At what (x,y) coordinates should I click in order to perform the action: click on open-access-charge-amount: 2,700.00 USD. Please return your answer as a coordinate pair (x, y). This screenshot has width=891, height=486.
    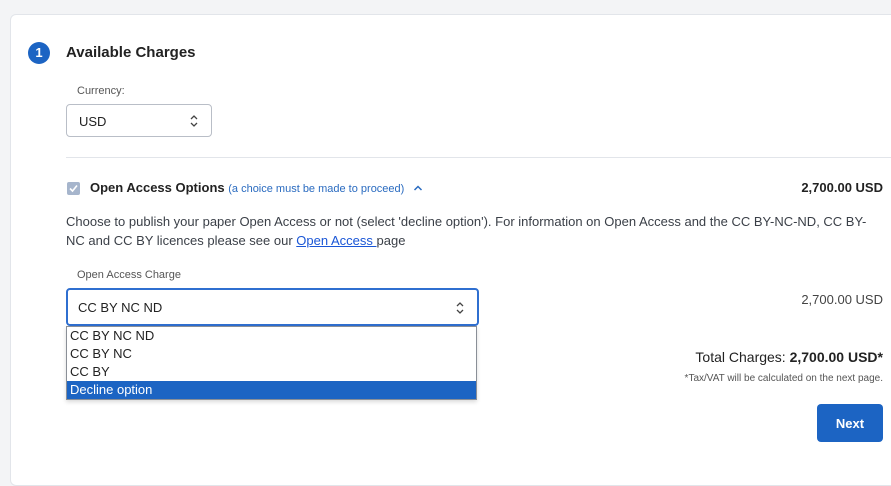
    Looking at the image, I should click on (842, 299).